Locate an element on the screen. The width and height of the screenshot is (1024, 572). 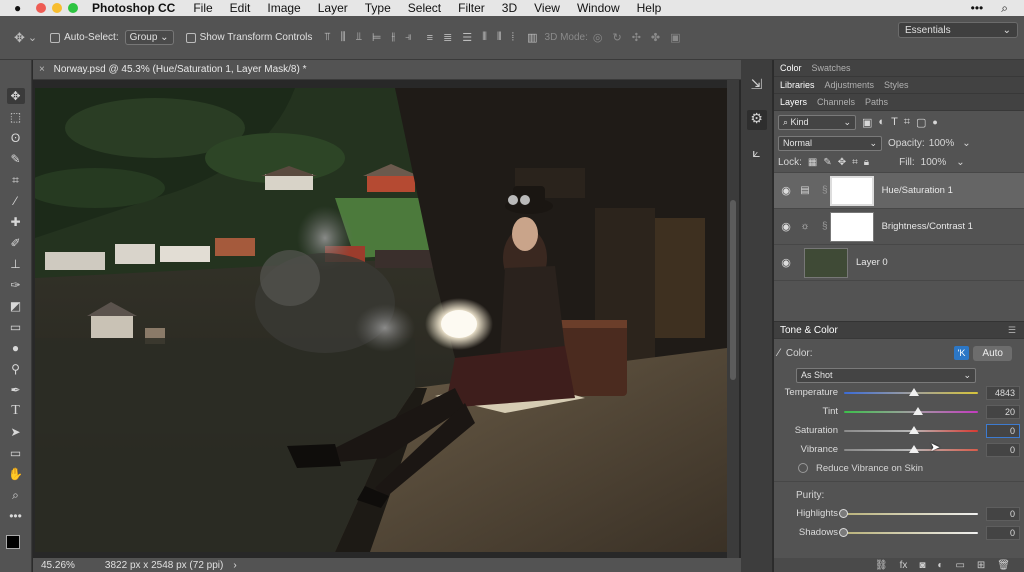
align-right-icon: ⫣ is located at coordinates (408, 37).